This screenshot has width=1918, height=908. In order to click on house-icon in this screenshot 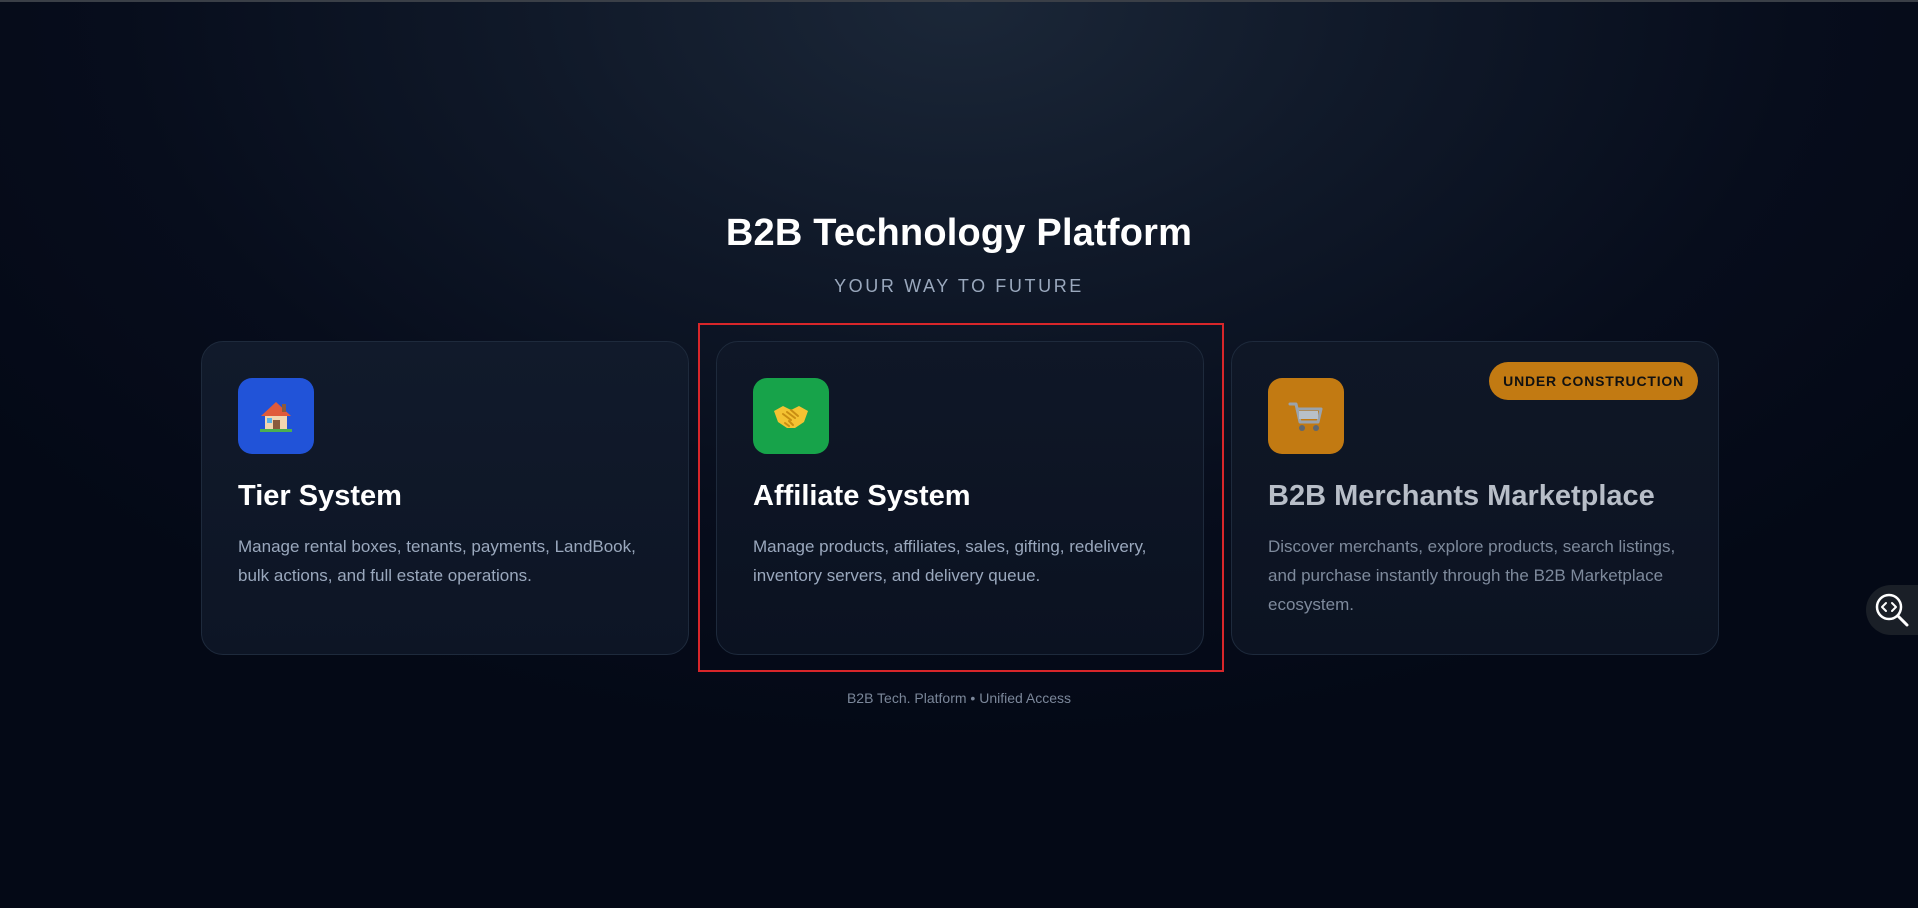, I will do `click(276, 416)`.